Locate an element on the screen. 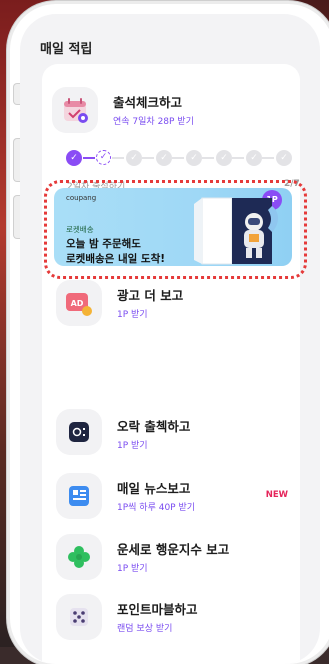  ad-brand: coupang is located at coordinates (81, 198).